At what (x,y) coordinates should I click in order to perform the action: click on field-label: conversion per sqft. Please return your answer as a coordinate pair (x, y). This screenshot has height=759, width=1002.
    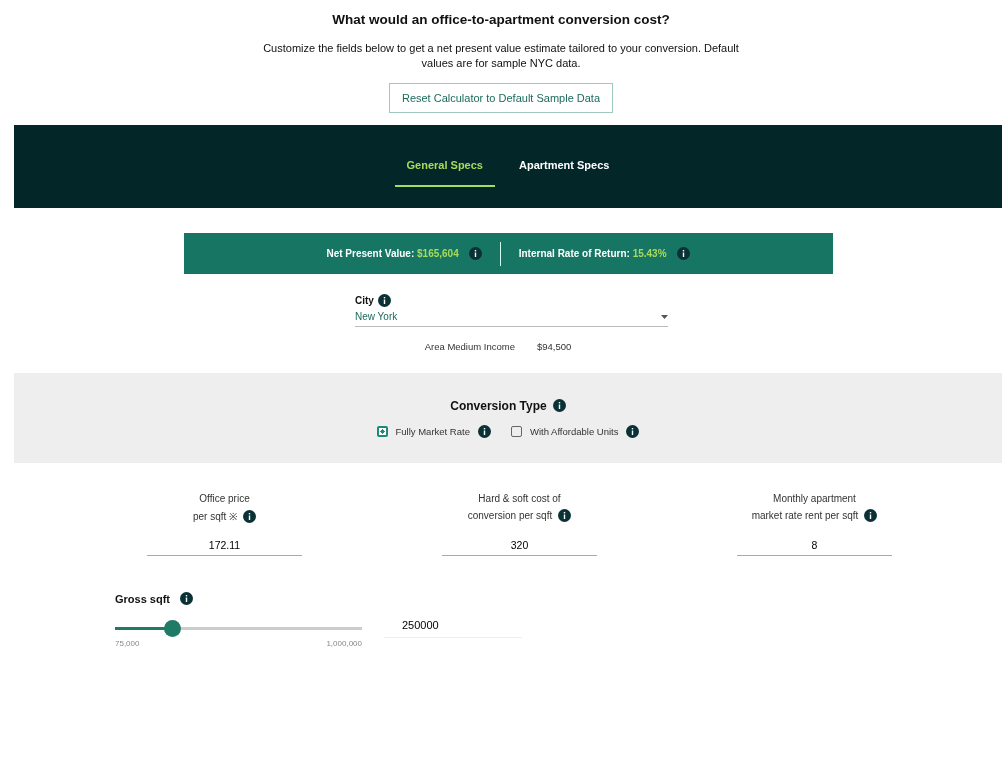
    Looking at the image, I should click on (510, 515).